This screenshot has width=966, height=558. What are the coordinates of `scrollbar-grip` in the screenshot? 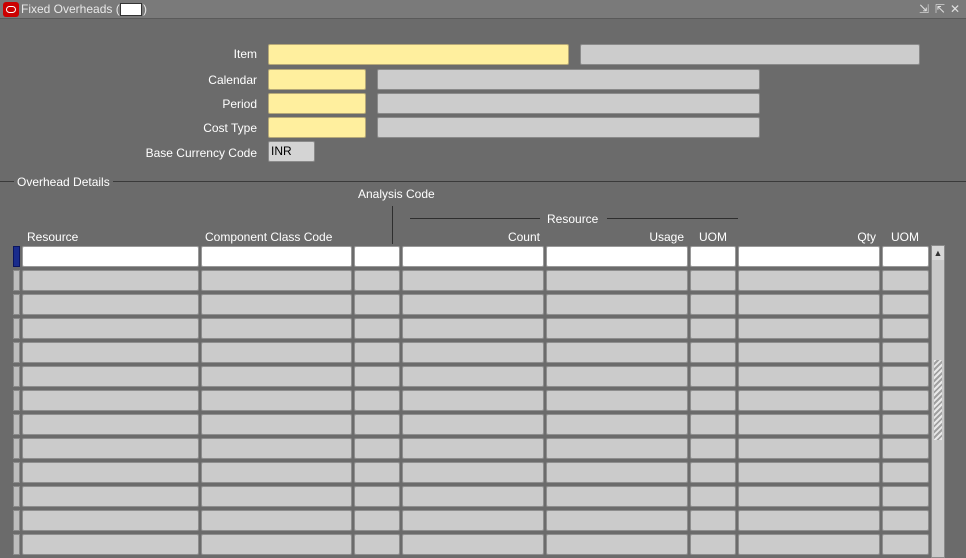 It's located at (938, 400).